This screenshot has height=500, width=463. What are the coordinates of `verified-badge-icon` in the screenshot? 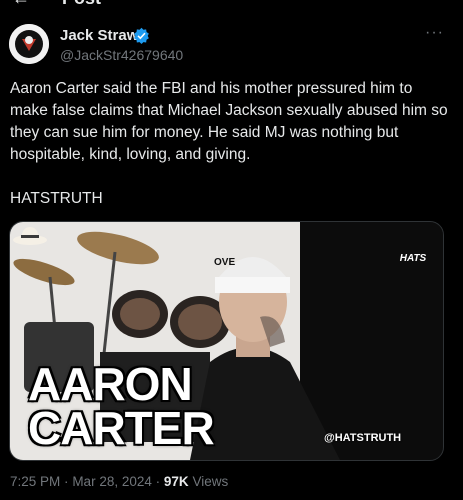 It's located at (141, 35).